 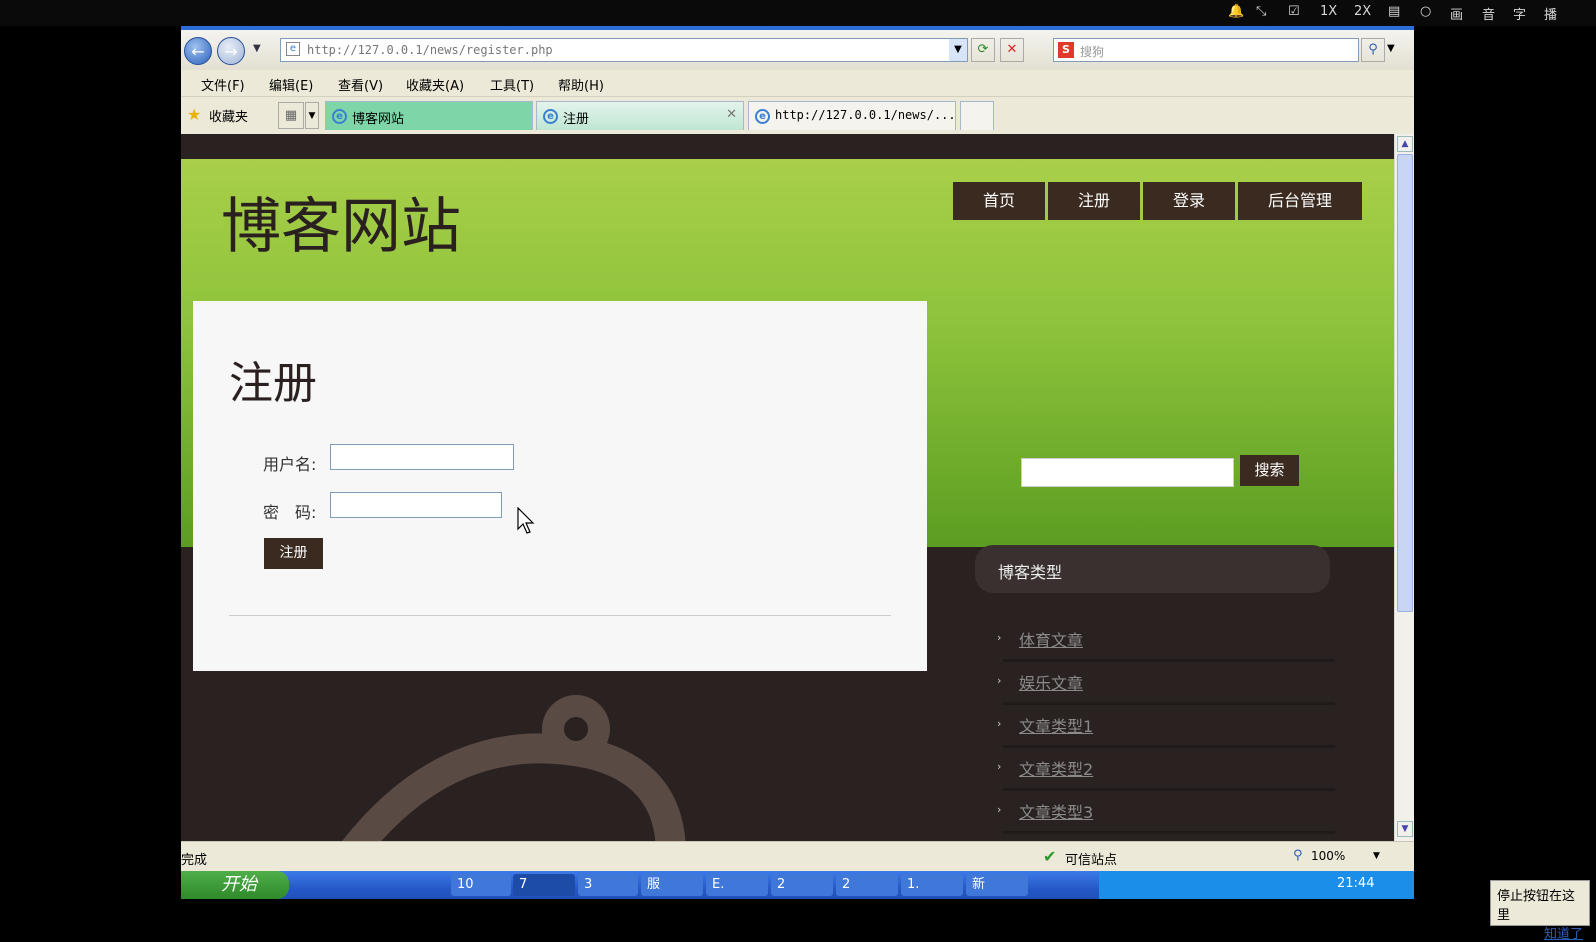 I want to click on menu-view: 查看(V), so click(x=360, y=84).